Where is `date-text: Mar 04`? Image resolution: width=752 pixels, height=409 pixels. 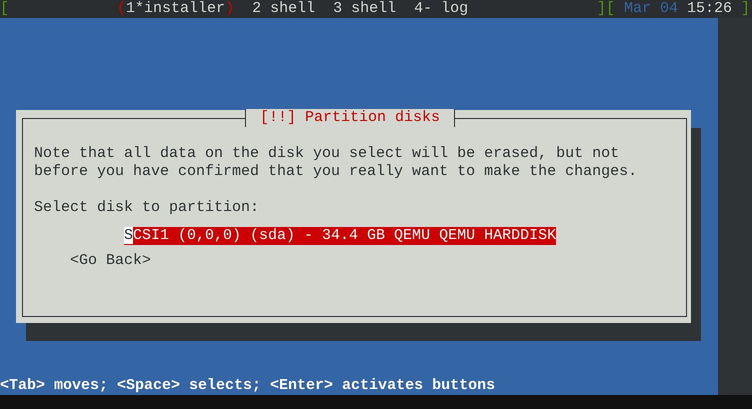 date-text: Mar 04 is located at coordinates (651, 9).